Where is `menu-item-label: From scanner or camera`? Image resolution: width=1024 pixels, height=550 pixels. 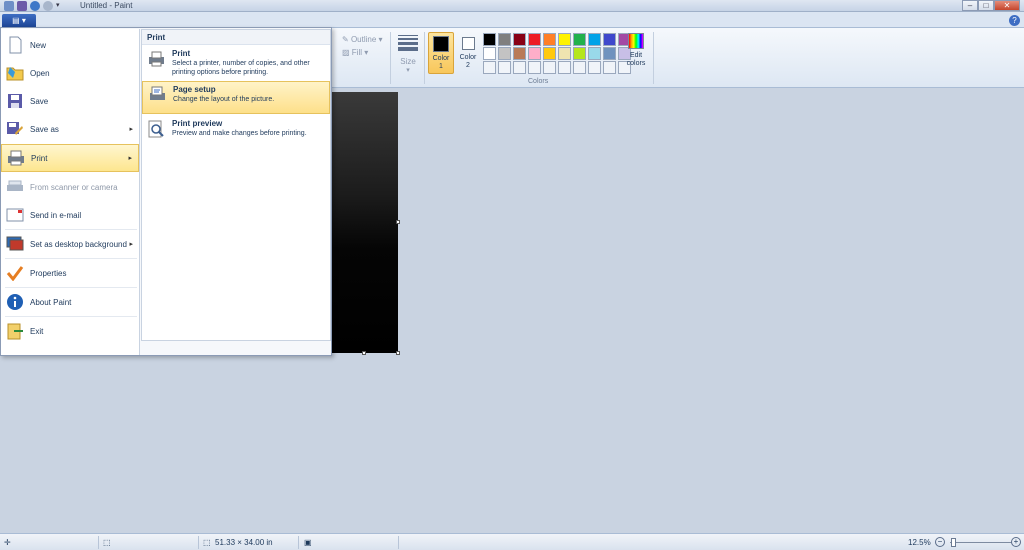 menu-item-label: From scanner or camera is located at coordinates (74, 187).